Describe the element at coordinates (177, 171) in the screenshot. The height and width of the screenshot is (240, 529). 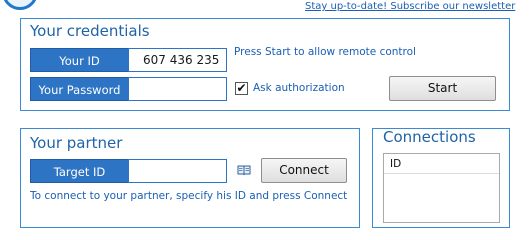
I see `target-id-field` at that location.